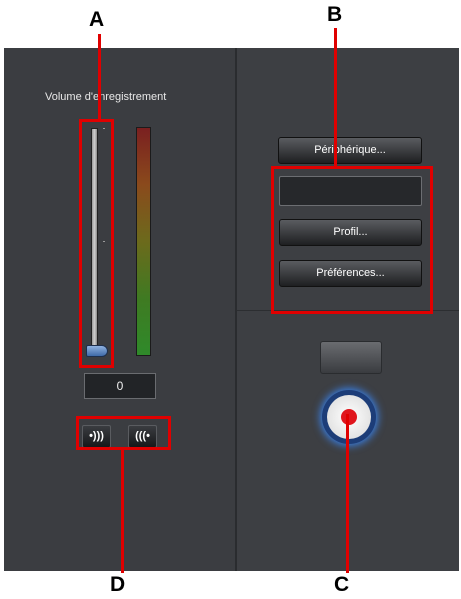 This screenshot has height=599, width=461. What do you see at coordinates (143, 241) in the screenshot?
I see `level-meter` at bounding box center [143, 241].